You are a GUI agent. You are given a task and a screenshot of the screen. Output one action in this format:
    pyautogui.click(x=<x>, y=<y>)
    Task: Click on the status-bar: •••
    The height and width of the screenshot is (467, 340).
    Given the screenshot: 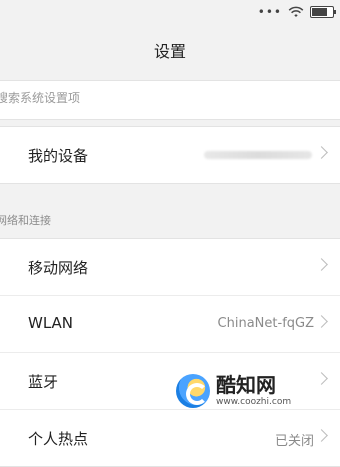 What is the action you would take?
    pyautogui.click(x=170, y=12)
    